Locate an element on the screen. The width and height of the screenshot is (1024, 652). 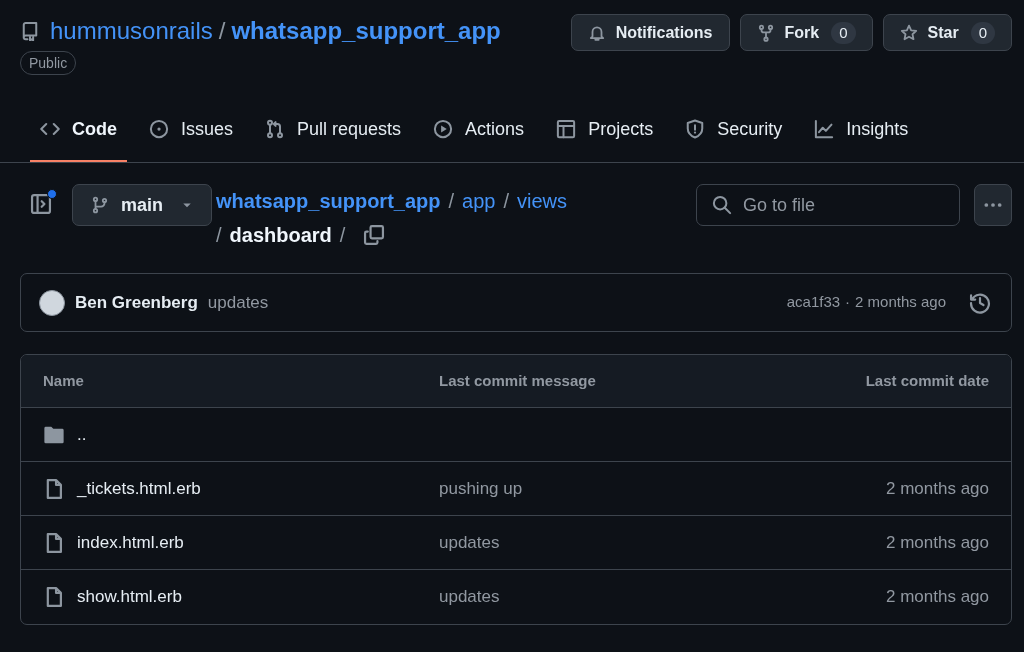
play-circle-icon is located at coordinates (443, 129).